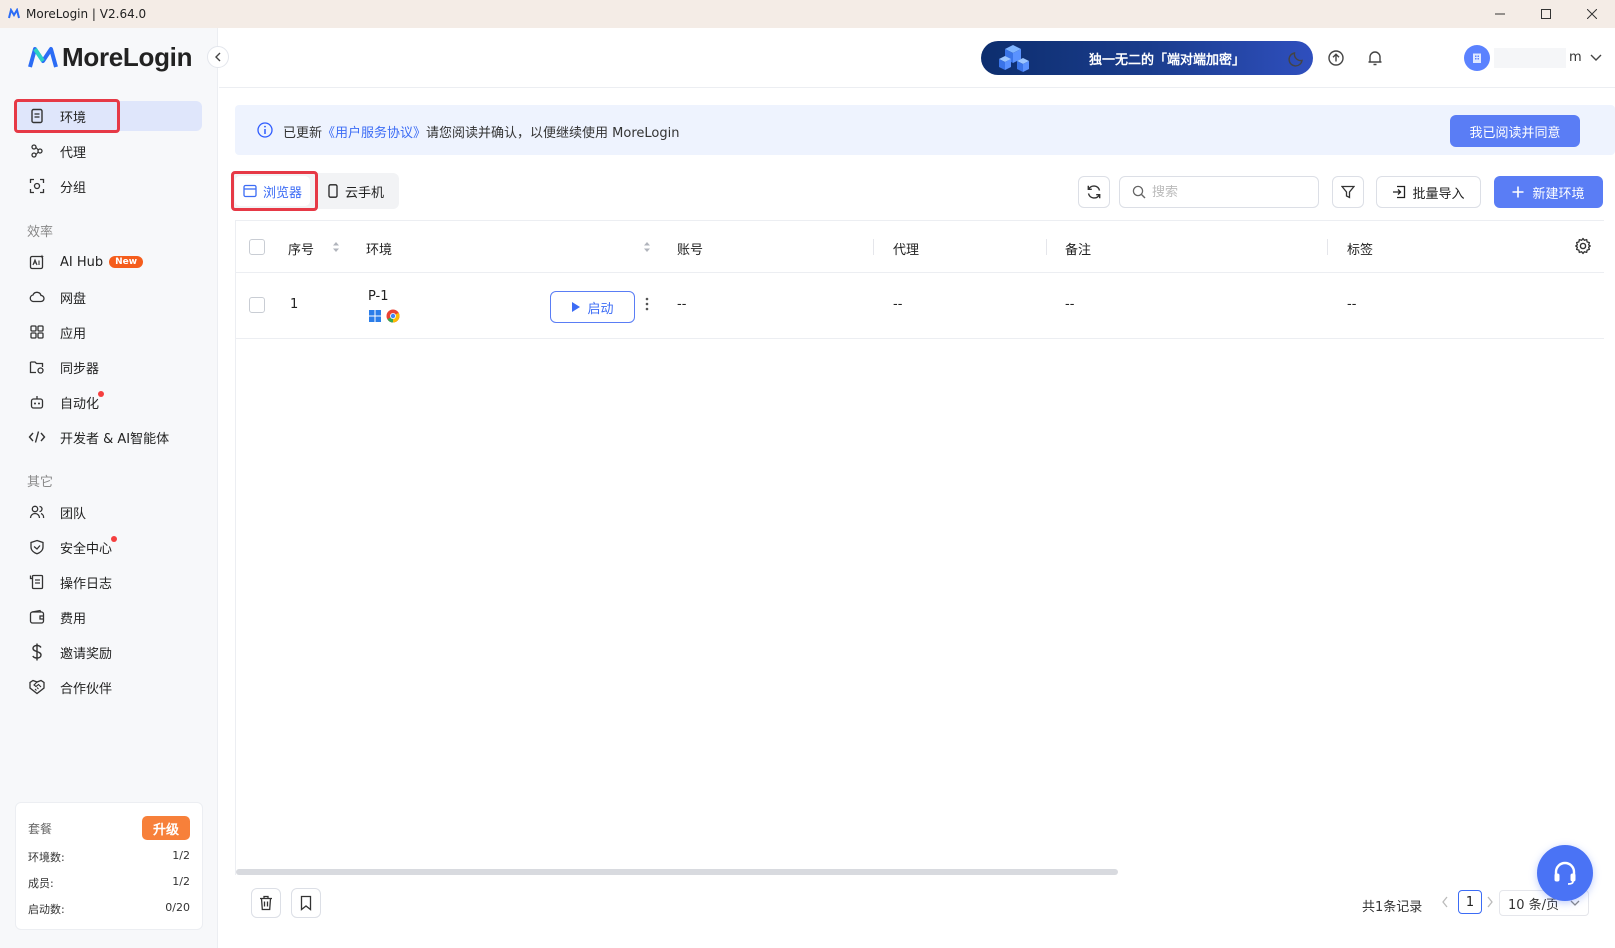 This screenshot has width=1615, height=948. I want to click on refresh-button, so click(1094, 192).